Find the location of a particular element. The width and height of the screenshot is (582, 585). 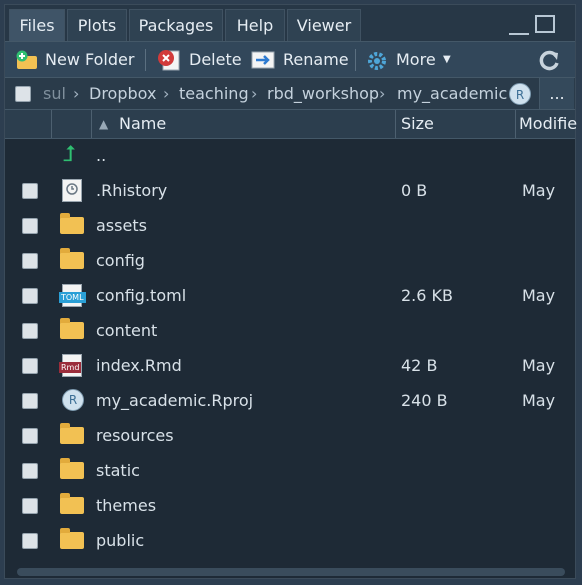

file-name: config.toml is located at coordinates (141, 295).